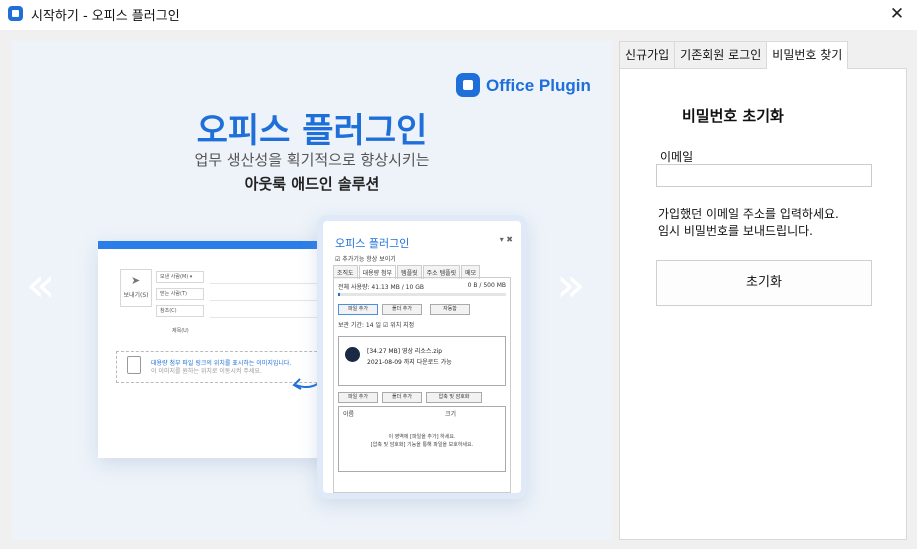 This screenshot has height=549, width=917. I want to click on attachment-icon, so click(134, 365).